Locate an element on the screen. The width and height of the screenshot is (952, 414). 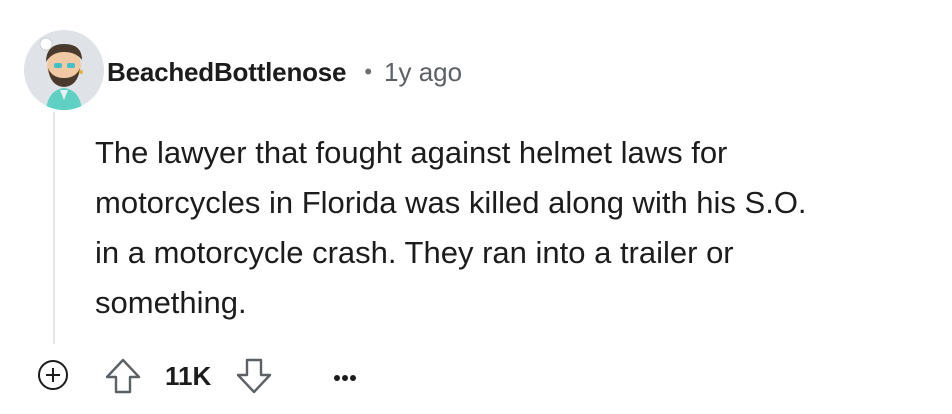
more-options-button is located at coordinates (345, 376).